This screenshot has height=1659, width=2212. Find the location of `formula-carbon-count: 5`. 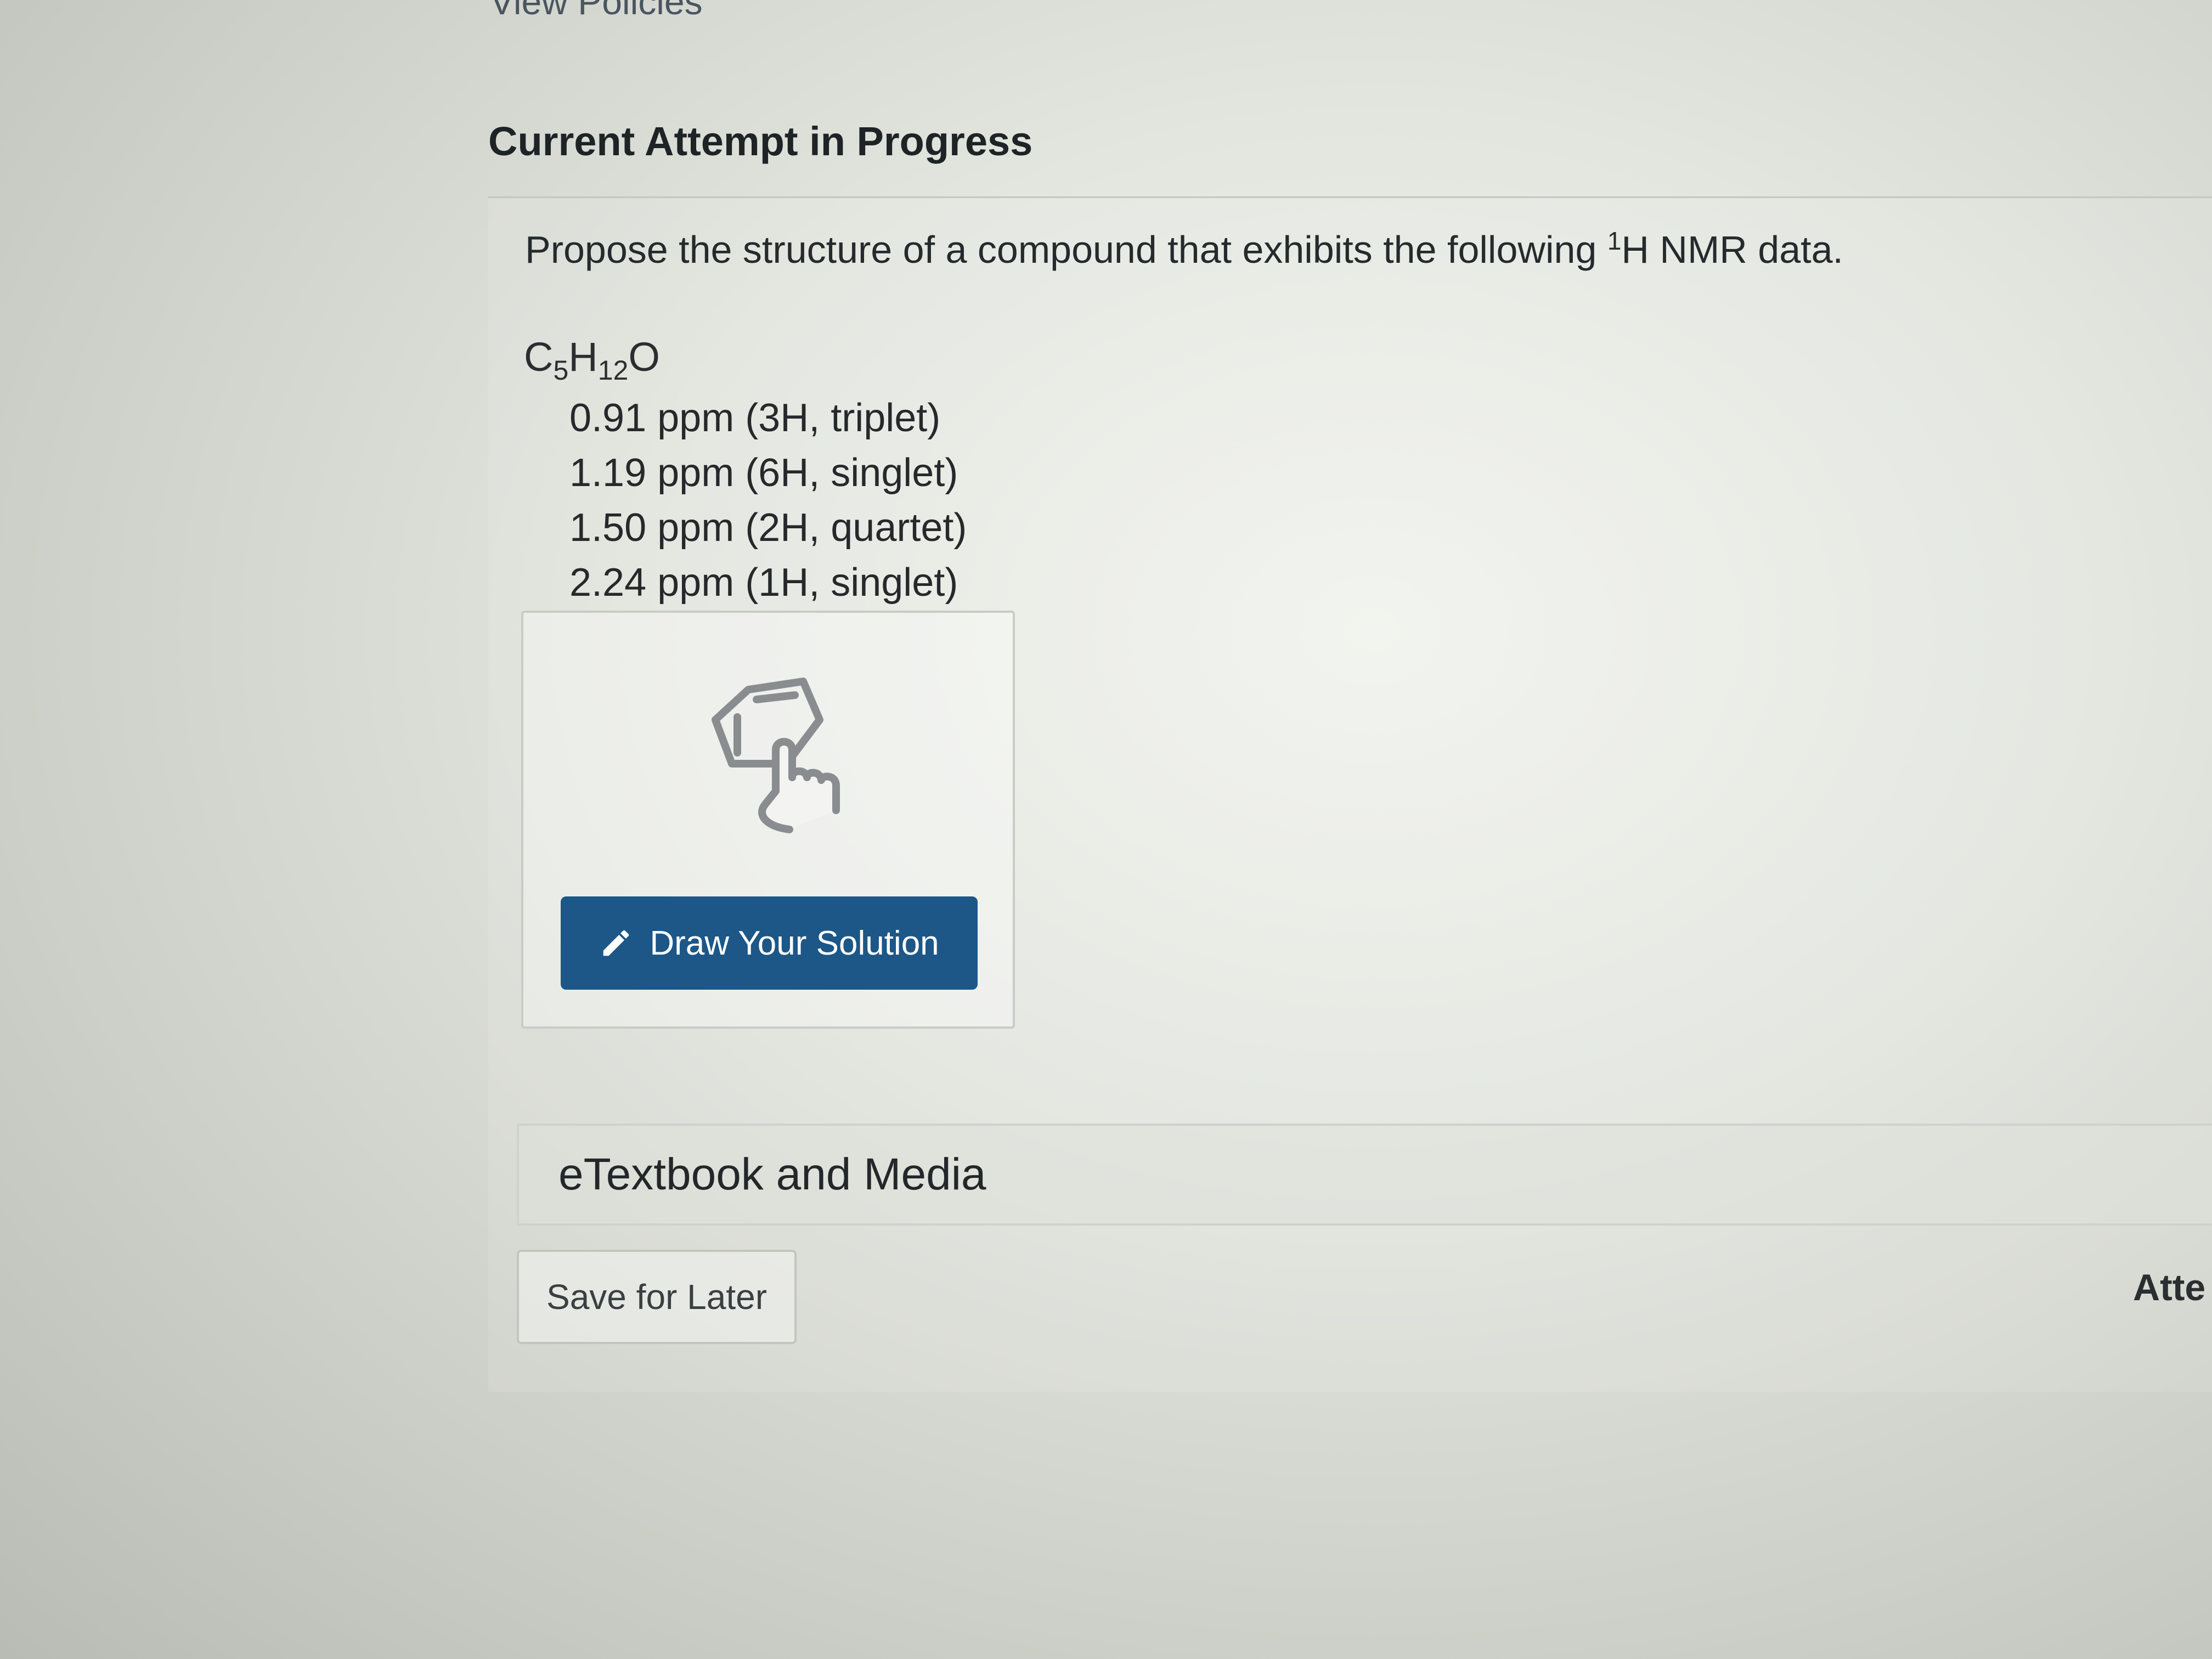

formula-carbon-count: 5 is located at coordinates (561, 370).